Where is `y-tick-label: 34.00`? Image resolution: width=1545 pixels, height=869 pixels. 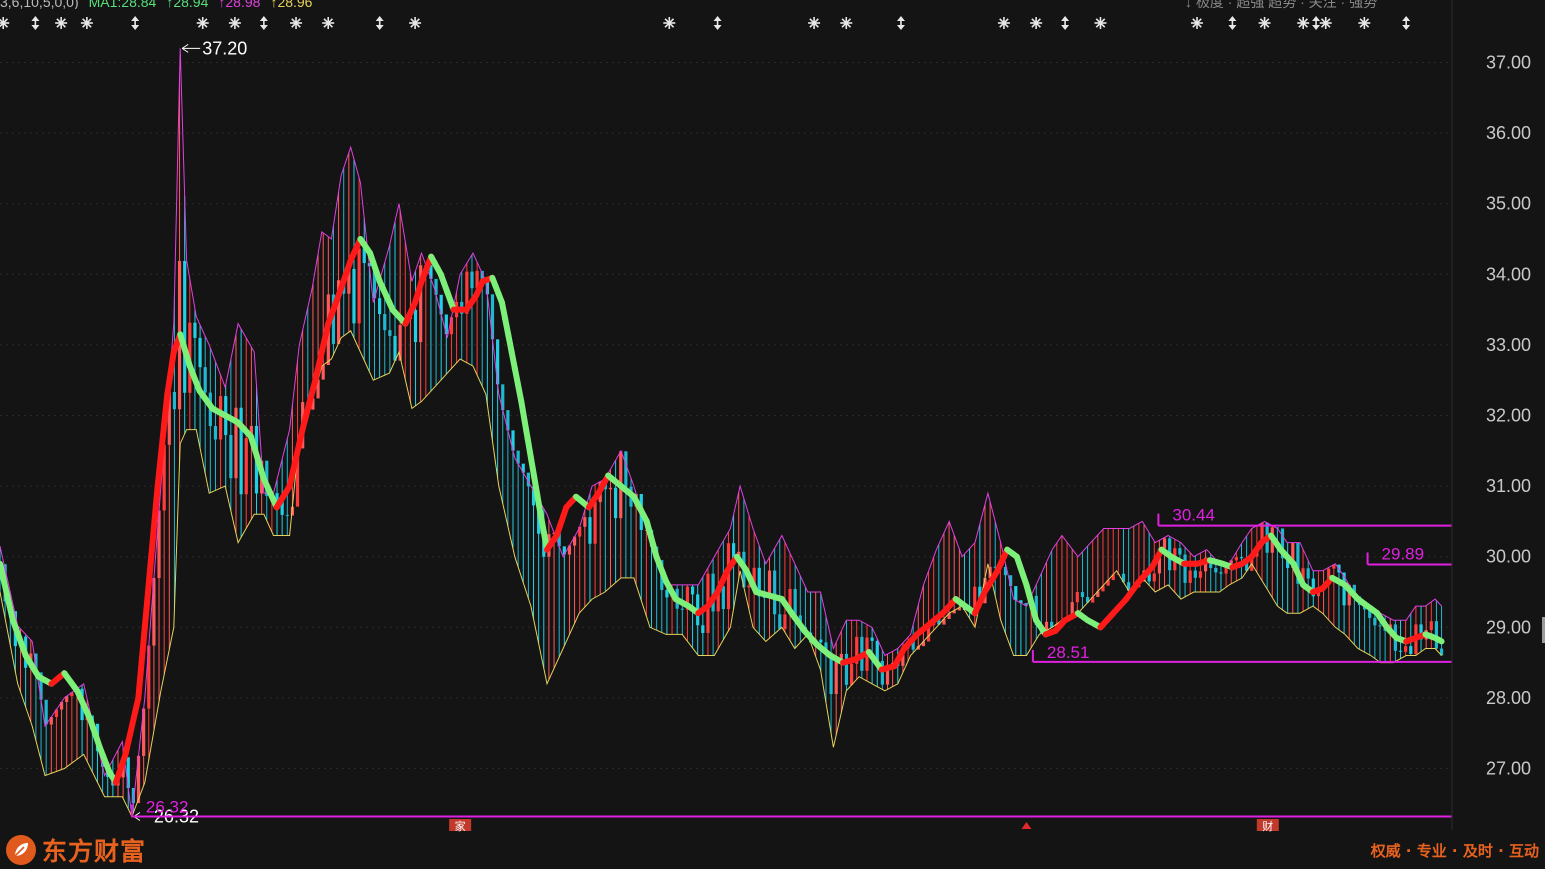
y-tick-label: 34.00 is located at coordinates (1508, 274).